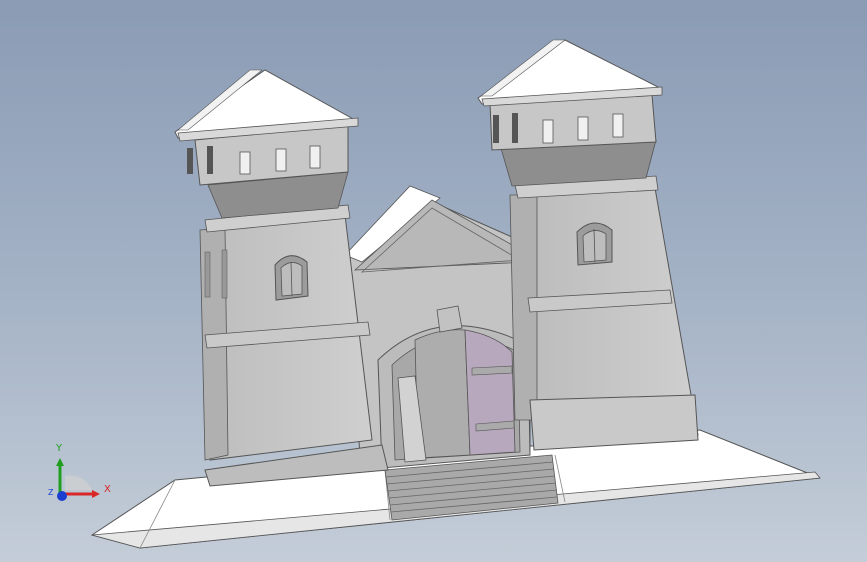  What do you see at coordinates (60, 462) in the screenshot?
I see `y-axis-arrow` at bounding box center [60, 462].